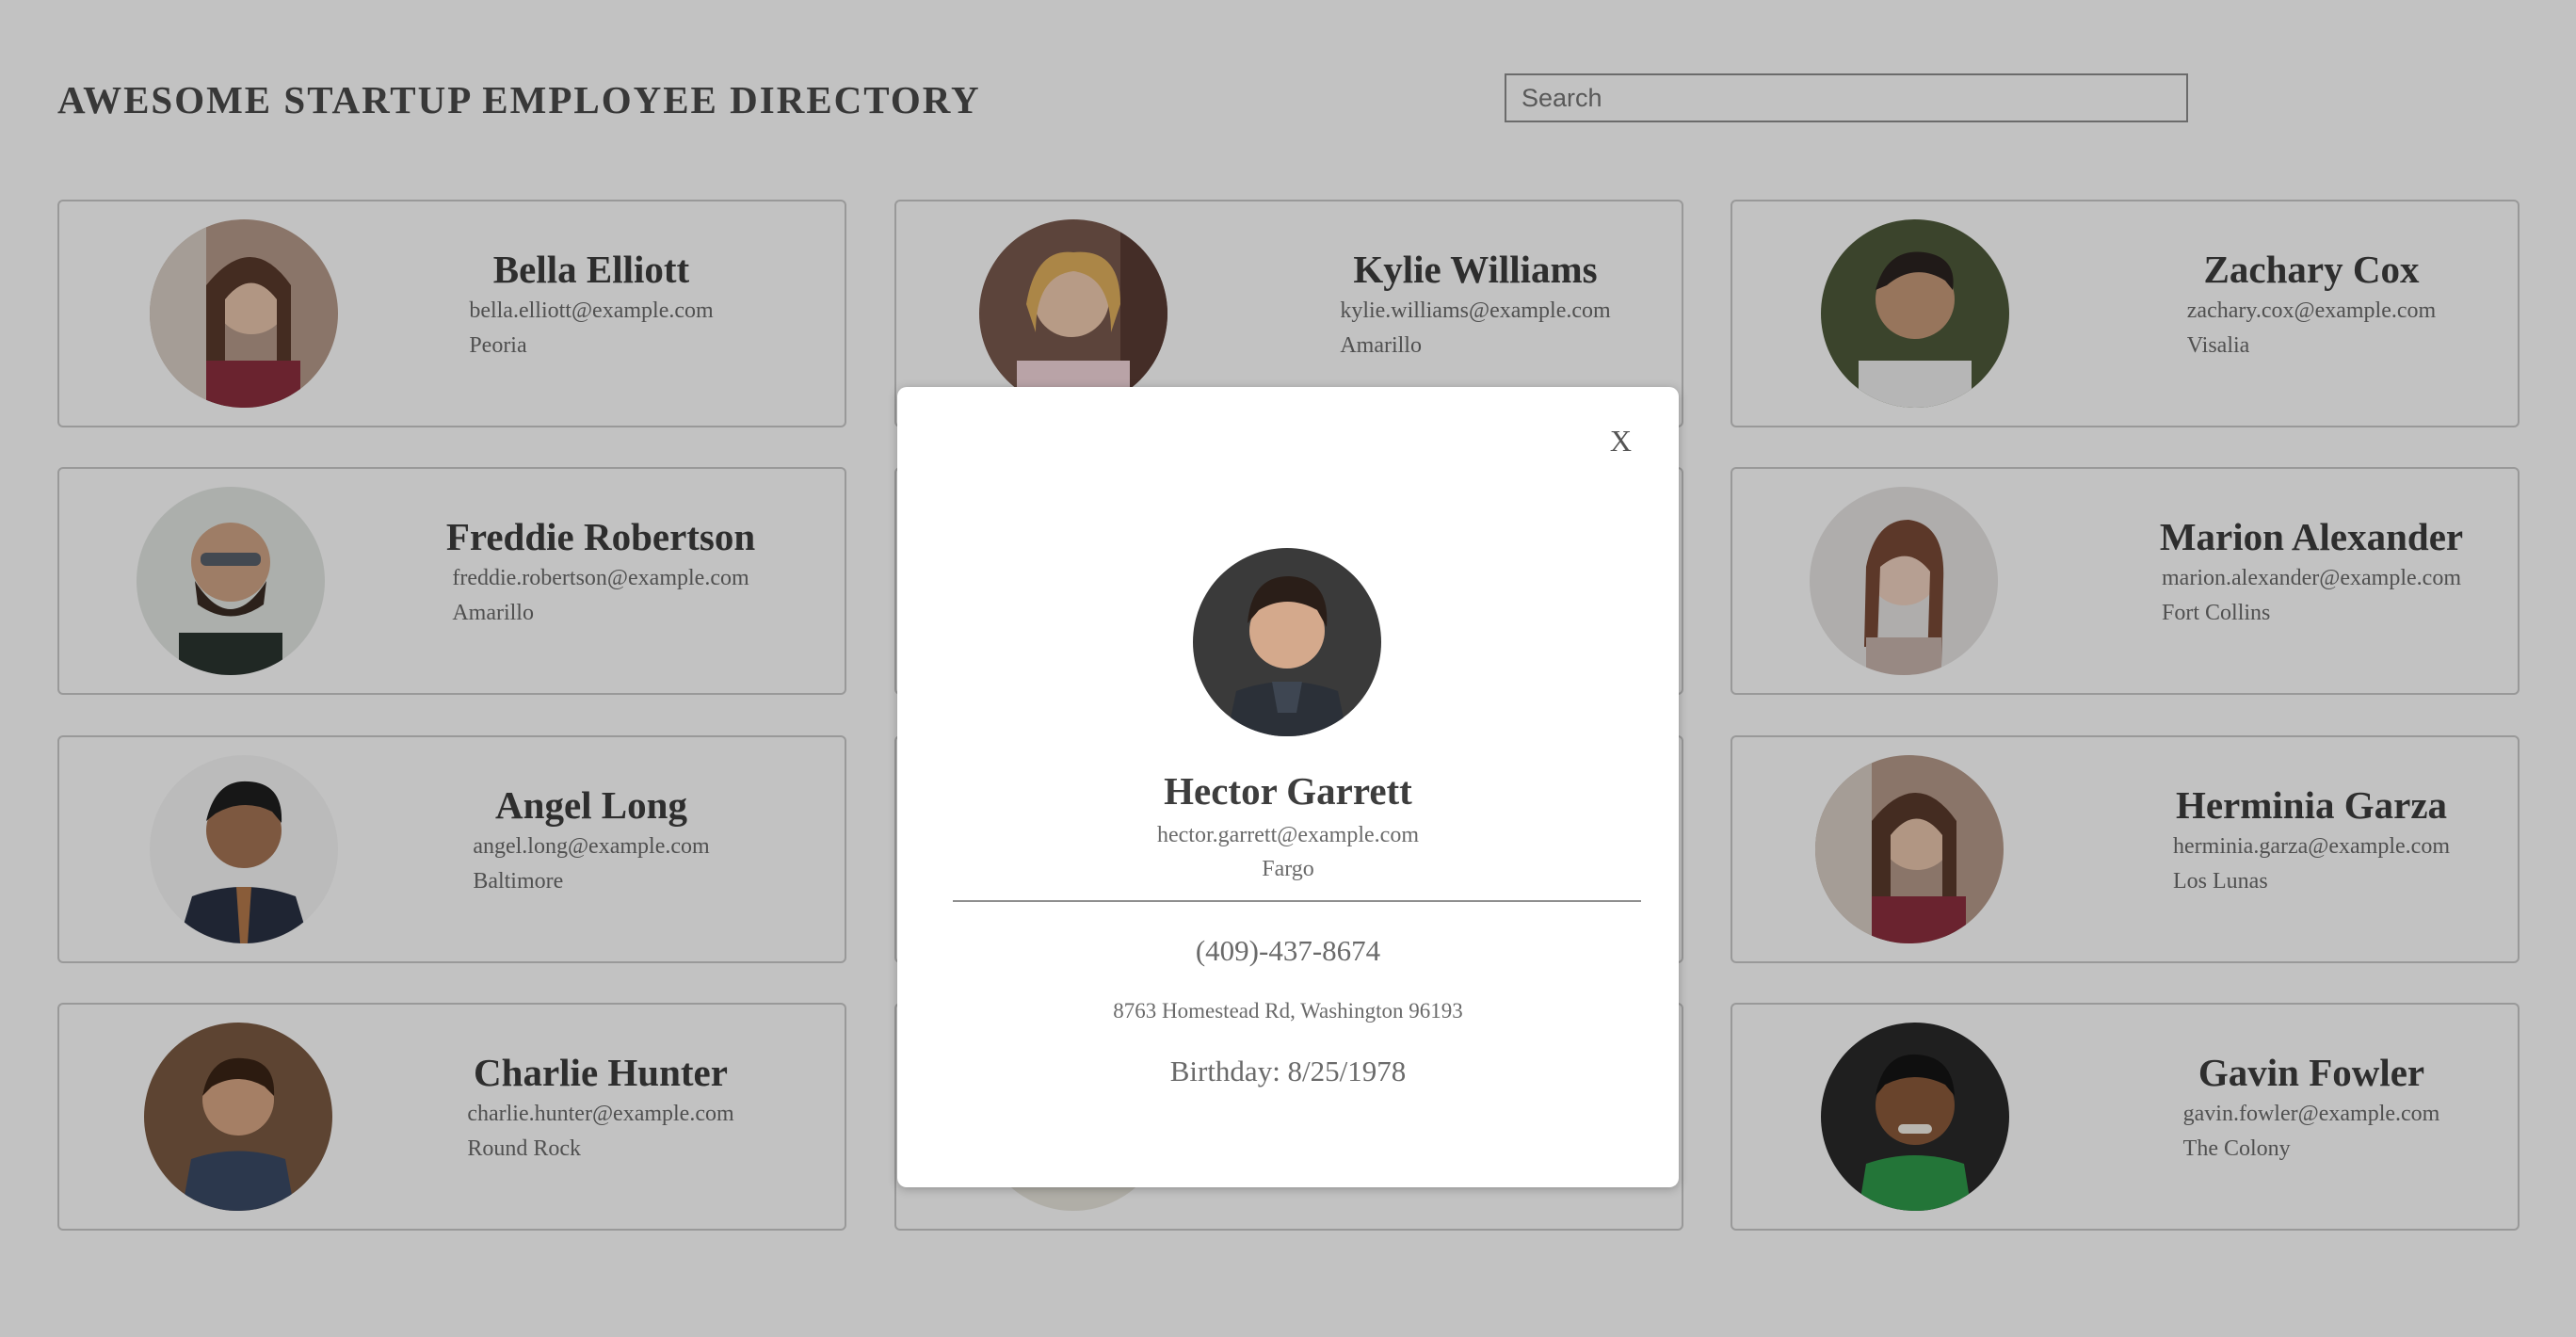 The width and height of the screenshot is (2576, 1337). What do you see at coordinates (1287, 642) in the screenshot?
I see `modal-employee-photo` at bounding box center [1287, 642].